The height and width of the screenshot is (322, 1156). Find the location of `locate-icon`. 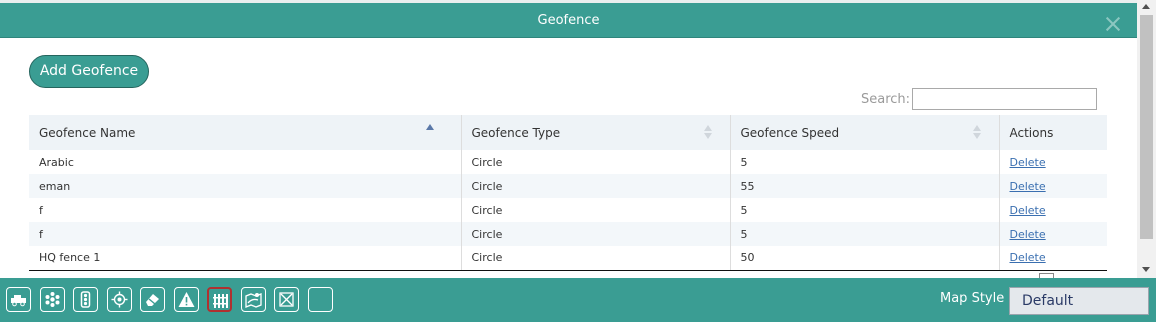

locate-icon is located at coordinates (119, 299).